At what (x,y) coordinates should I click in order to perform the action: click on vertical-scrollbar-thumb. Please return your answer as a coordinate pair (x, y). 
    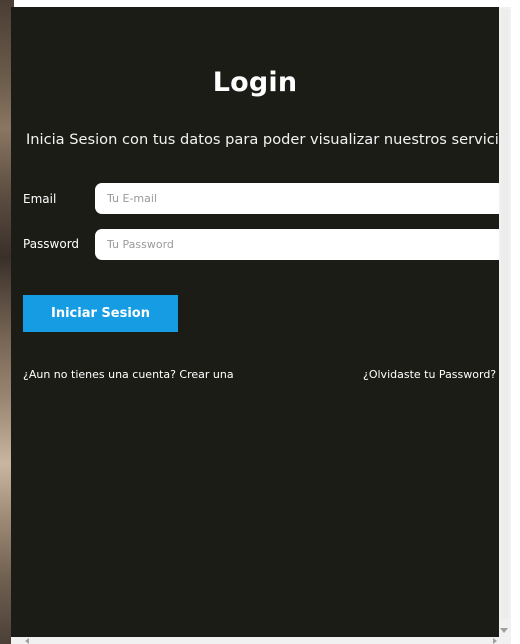
    Looking at the image, I should click on (505, 314).